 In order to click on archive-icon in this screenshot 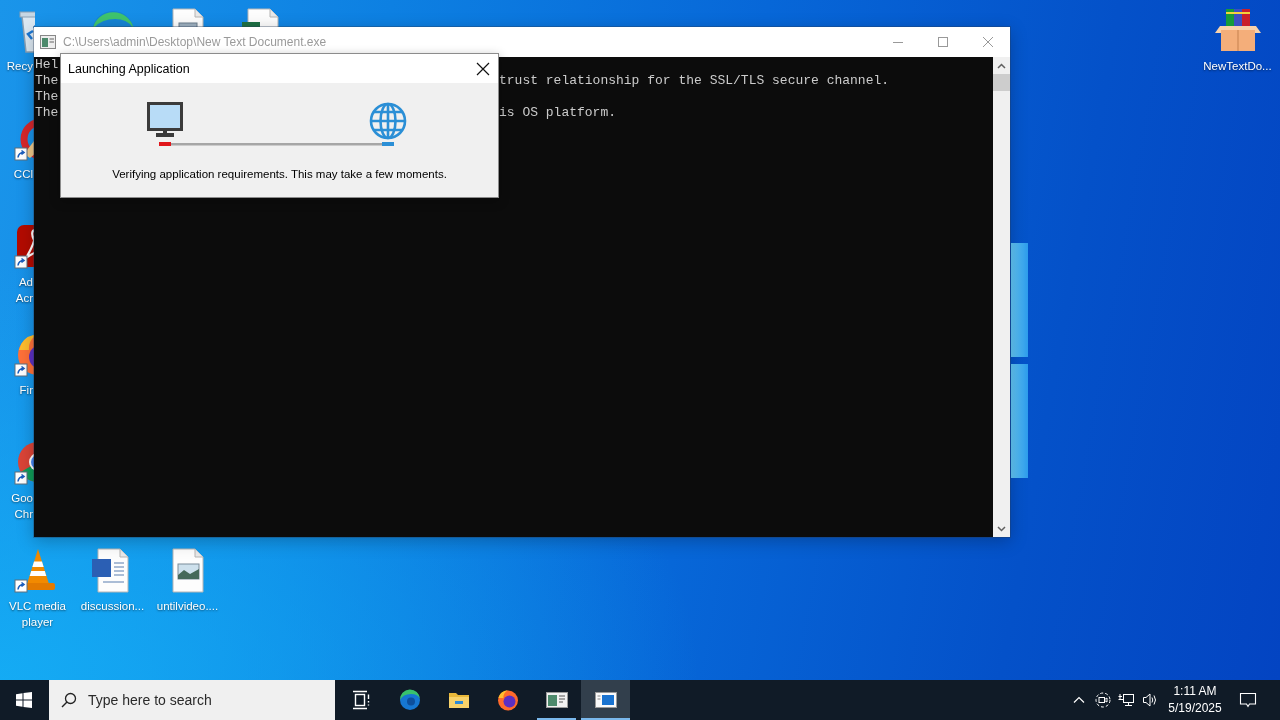, I will do `click(1237, 30)`.